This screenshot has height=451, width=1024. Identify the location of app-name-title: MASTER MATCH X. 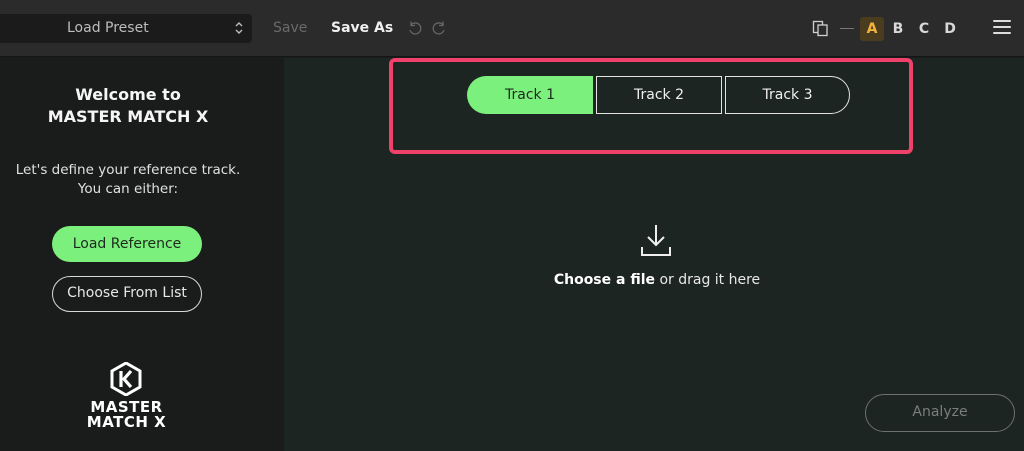
(128, 116).